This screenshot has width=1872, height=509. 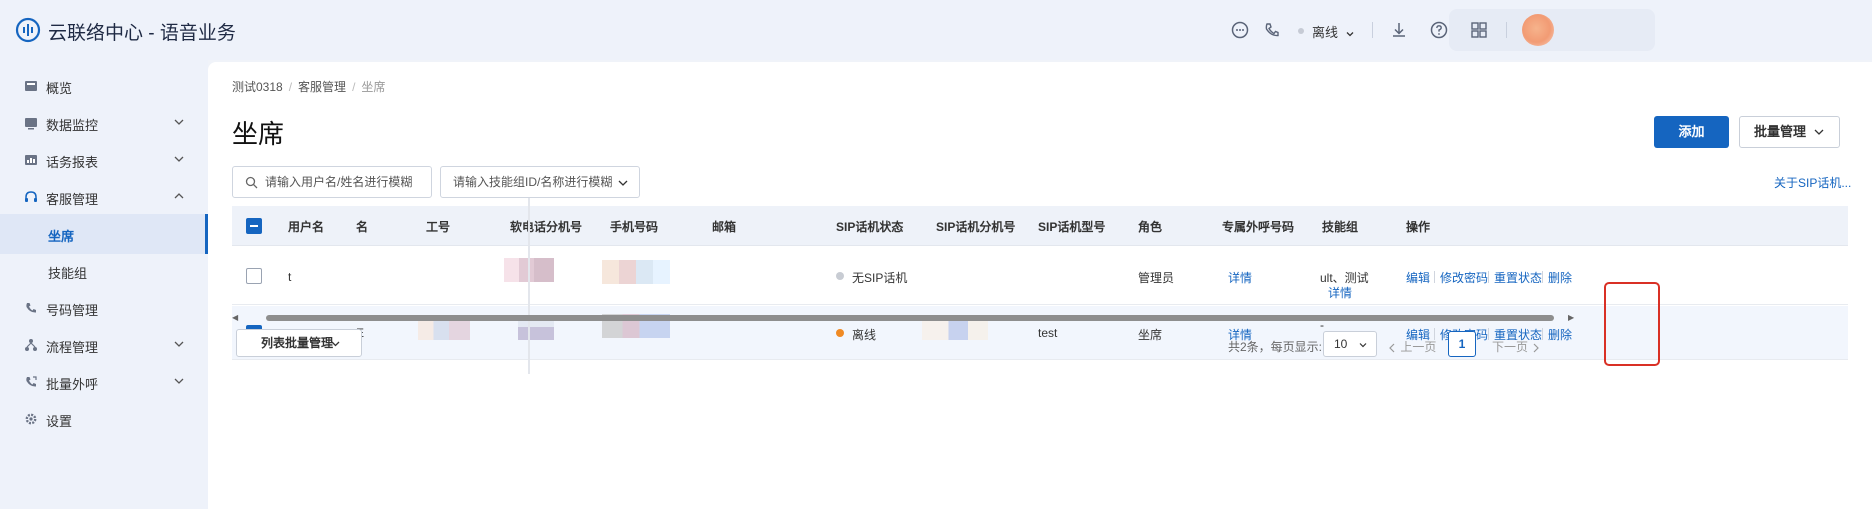 I want to click on sidebar-item-flow-management: 流程管理, so click(x=104, y=345).